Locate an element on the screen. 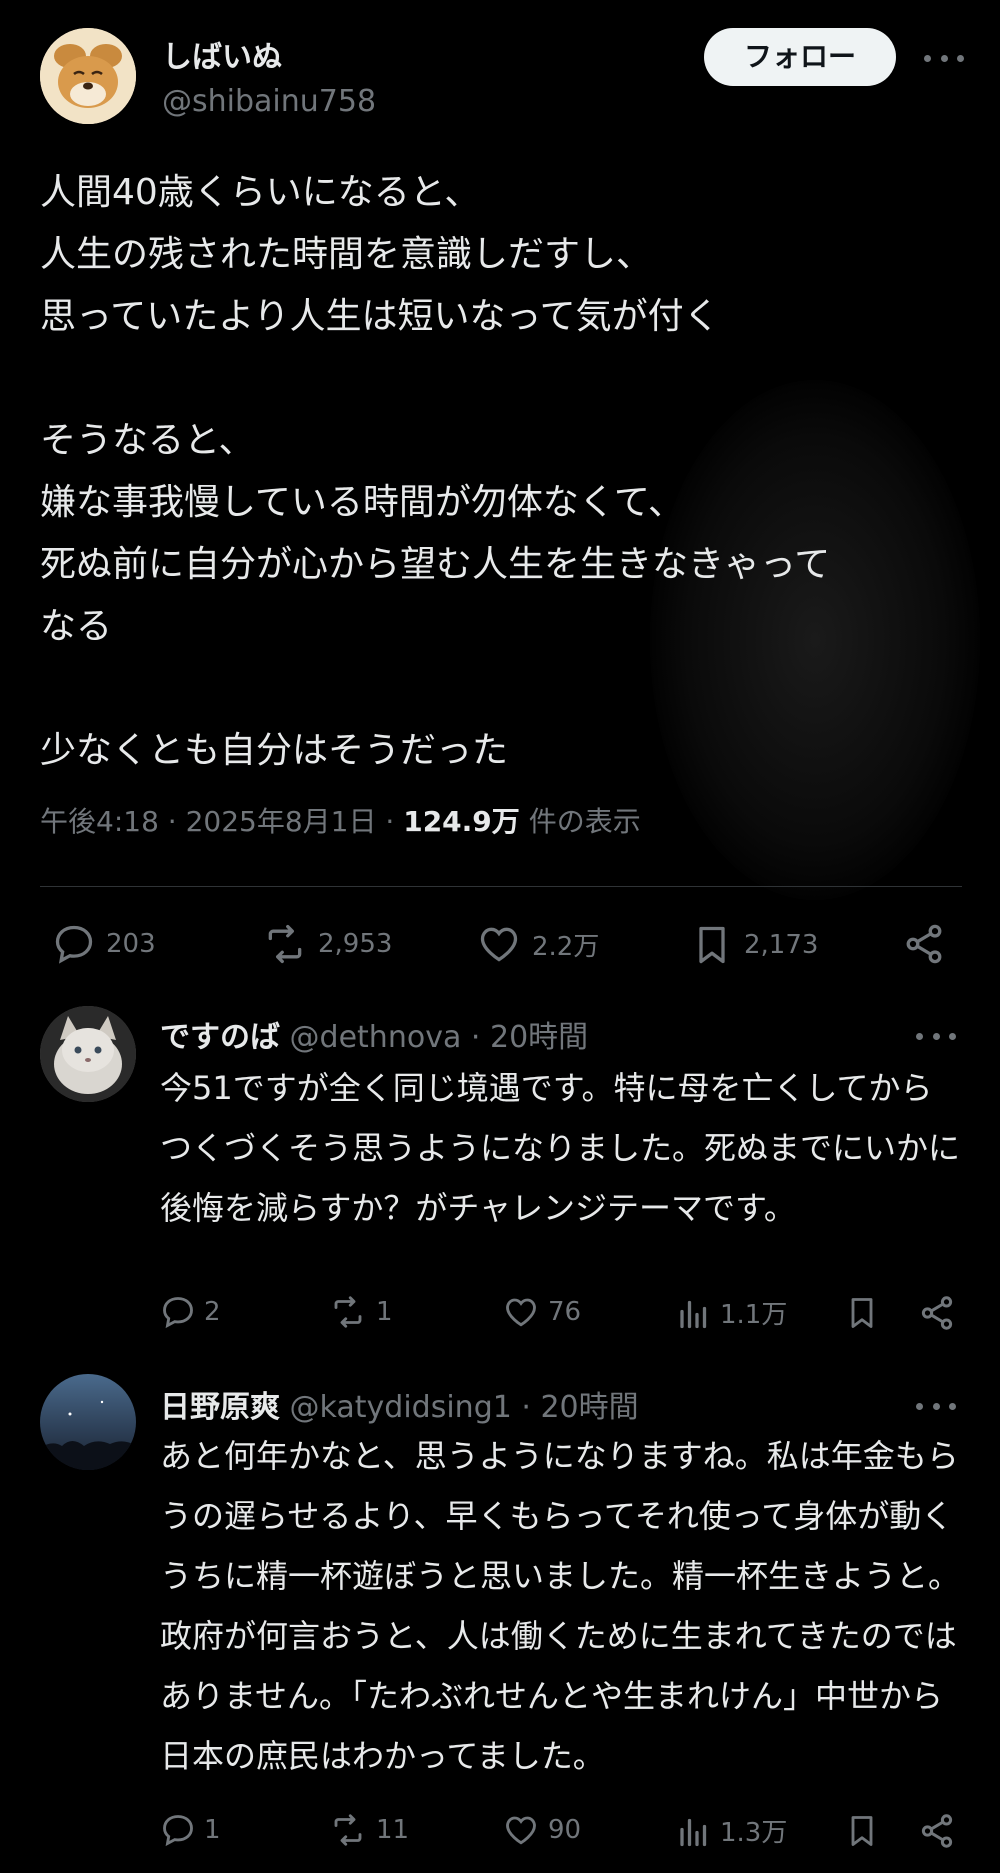 This screenshot has height=1873, width=1000. views-button: 1.3万 is located at coordinates (731, 1830).